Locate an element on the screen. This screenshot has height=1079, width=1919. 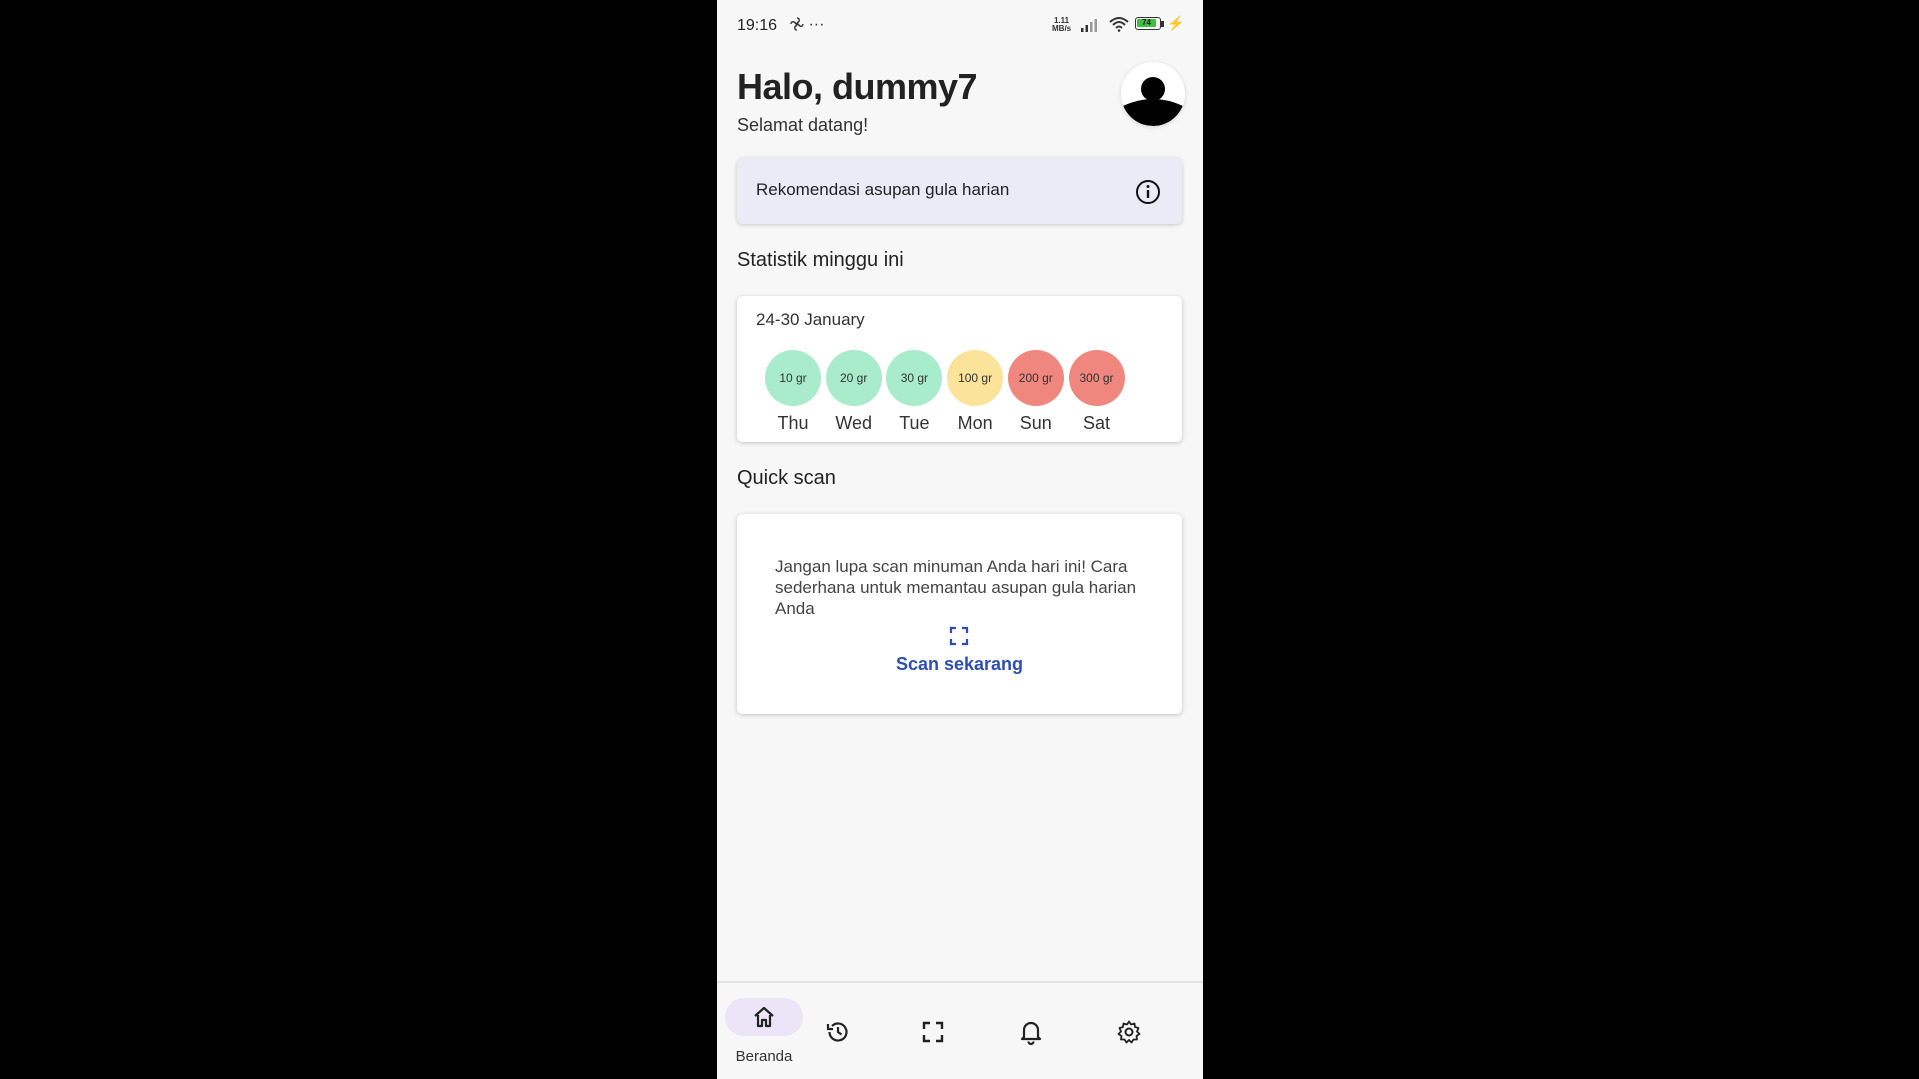
gear-icon is located at coordinates (1129, 1034).